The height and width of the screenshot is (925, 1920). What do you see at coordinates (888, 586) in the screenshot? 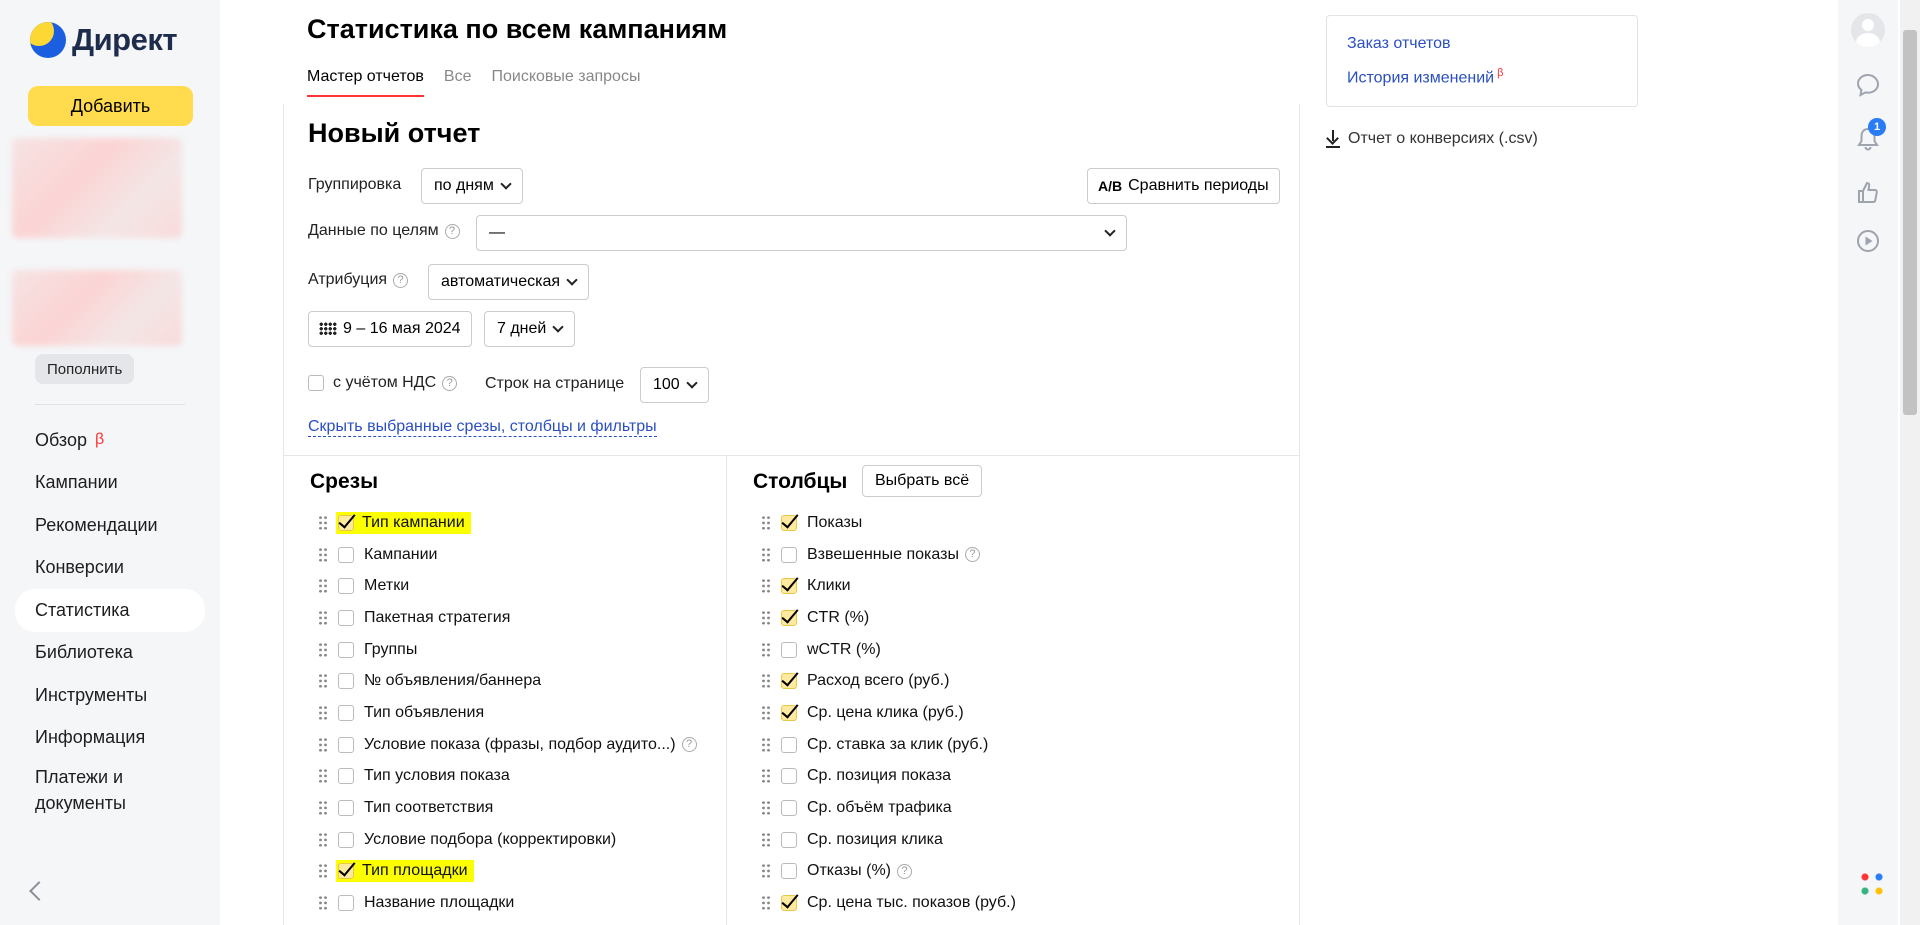
I see `list-item: Клики` at bounding box center [888, 586].